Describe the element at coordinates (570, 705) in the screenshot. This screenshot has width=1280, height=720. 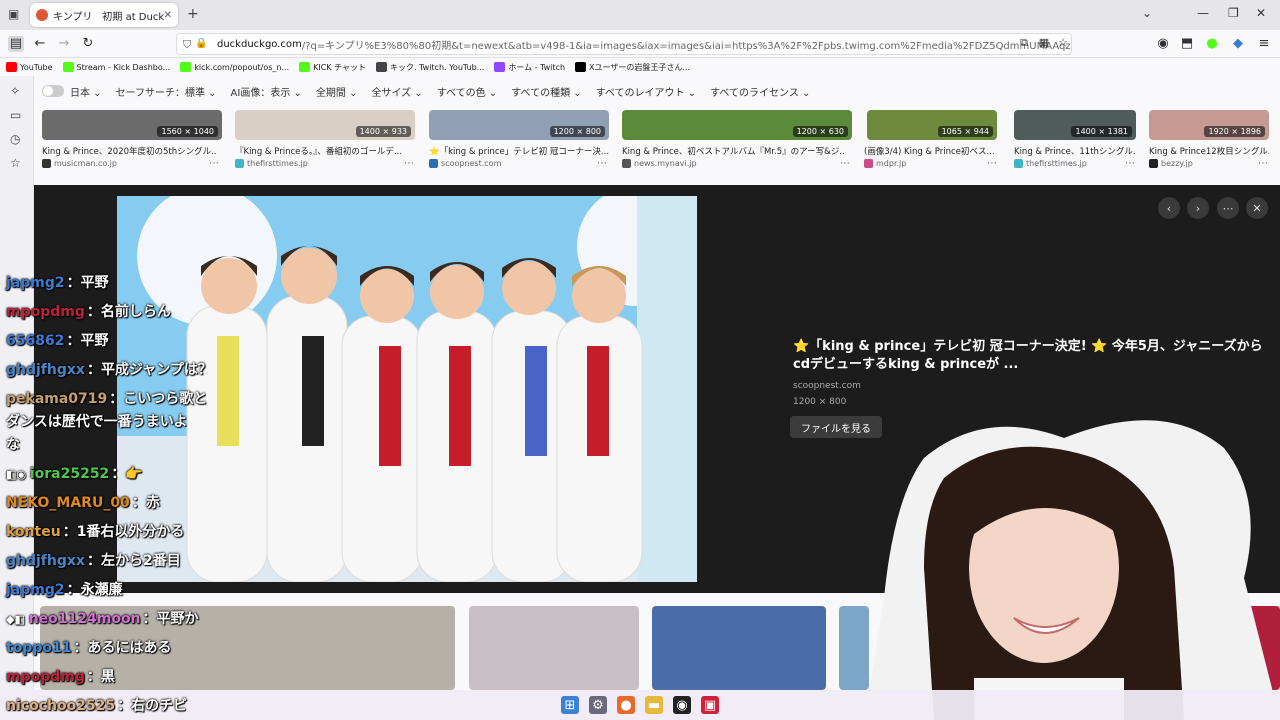
I see `windows-start-icon: ⊞` at that location.